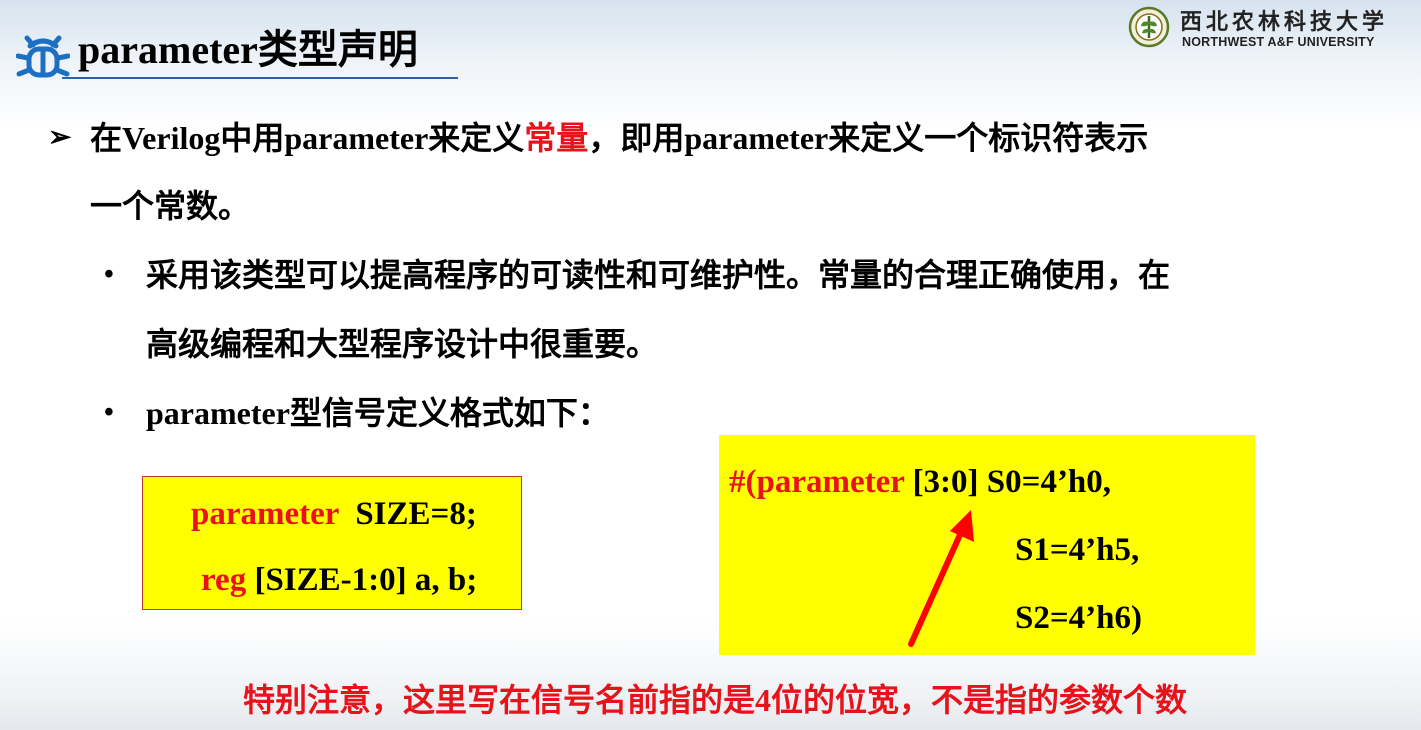 This screenshot has width=1421, height=730. I want to click on code-text: SIZE=8;, so click(407, 514).